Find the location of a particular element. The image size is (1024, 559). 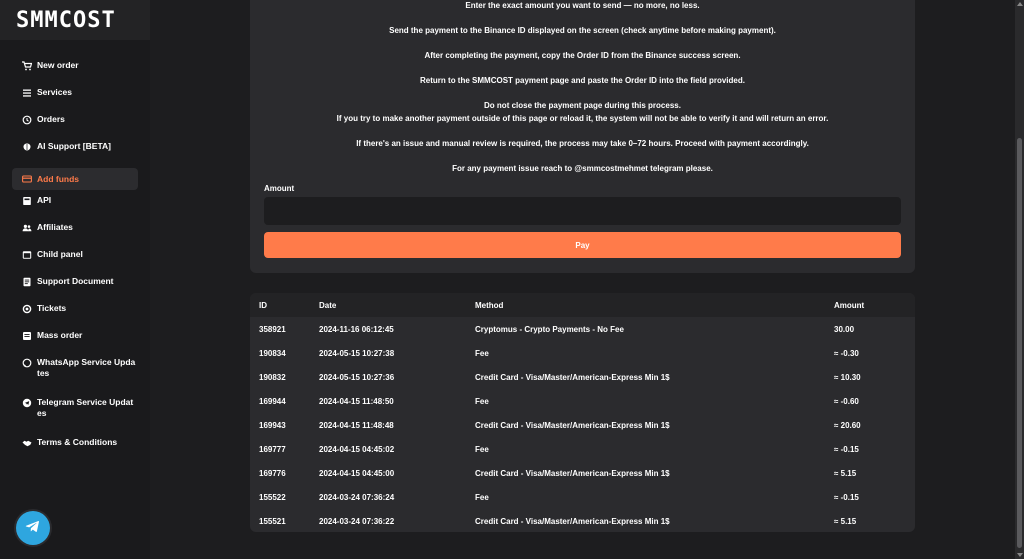

cell-id: 169943 is located at coordinates (272, 425).